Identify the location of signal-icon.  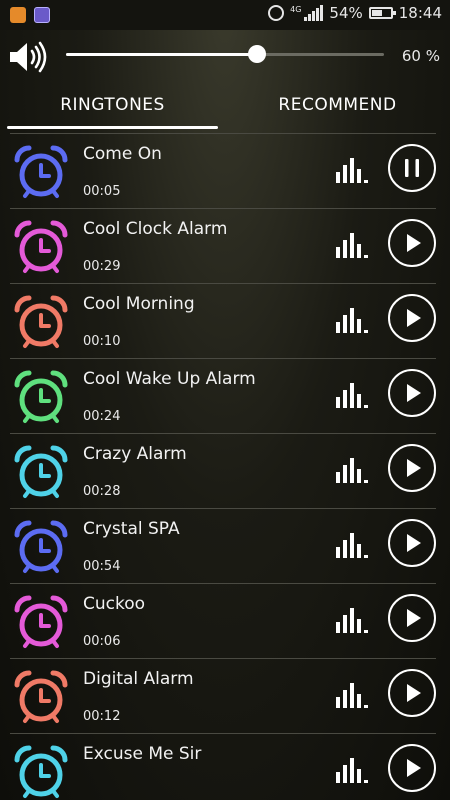
(314, 13).